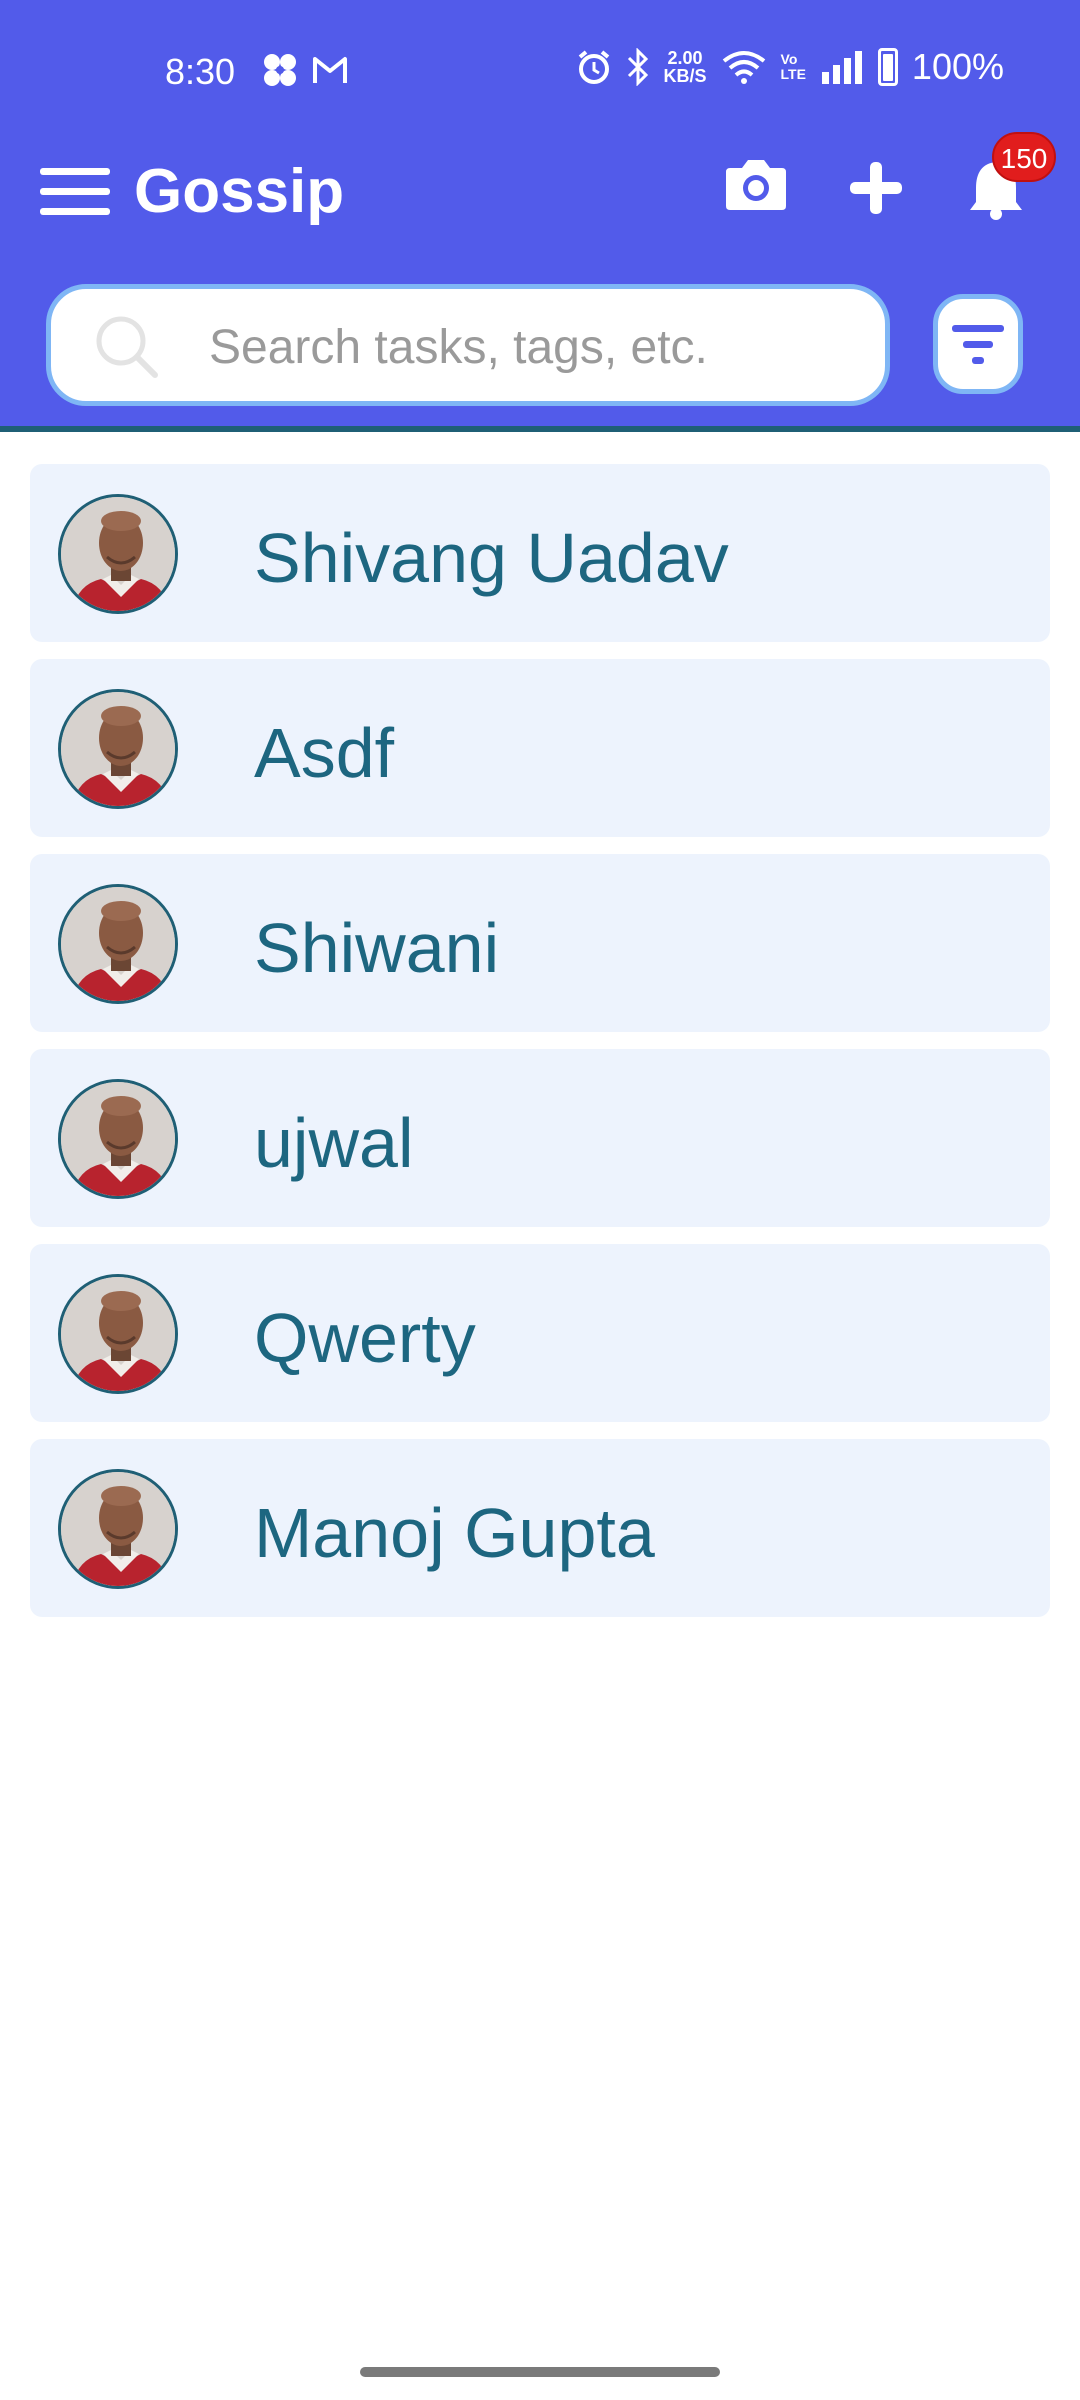 This screenshot has height=2400, width=1080. Describe the element at coordinates (540, 748) in the screenshot. I see `list-item: Asdf` at that location.